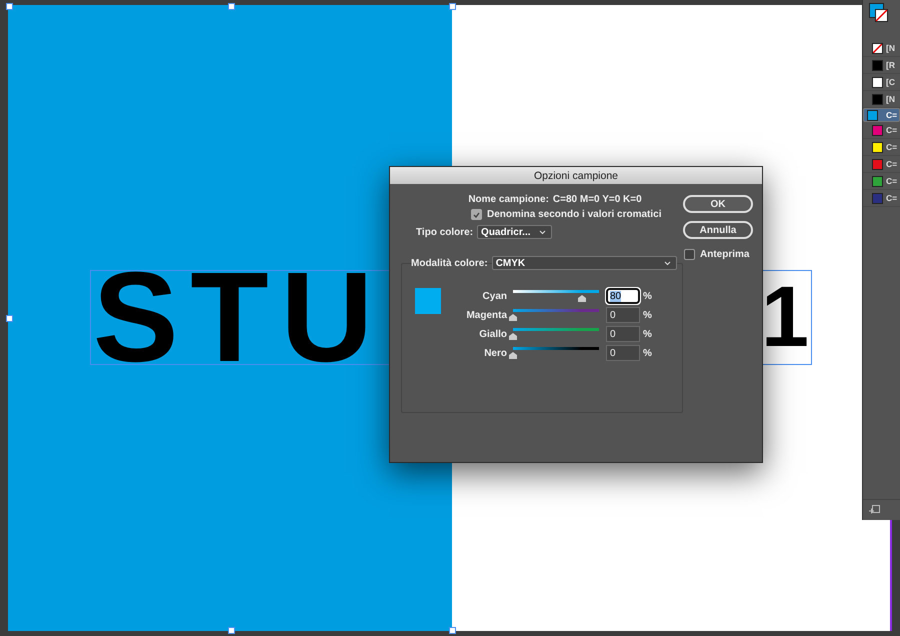  Describe the element at coordinates (445, 232) in the screenshot. I see `color-type-label: Tipo colore:` at that location.